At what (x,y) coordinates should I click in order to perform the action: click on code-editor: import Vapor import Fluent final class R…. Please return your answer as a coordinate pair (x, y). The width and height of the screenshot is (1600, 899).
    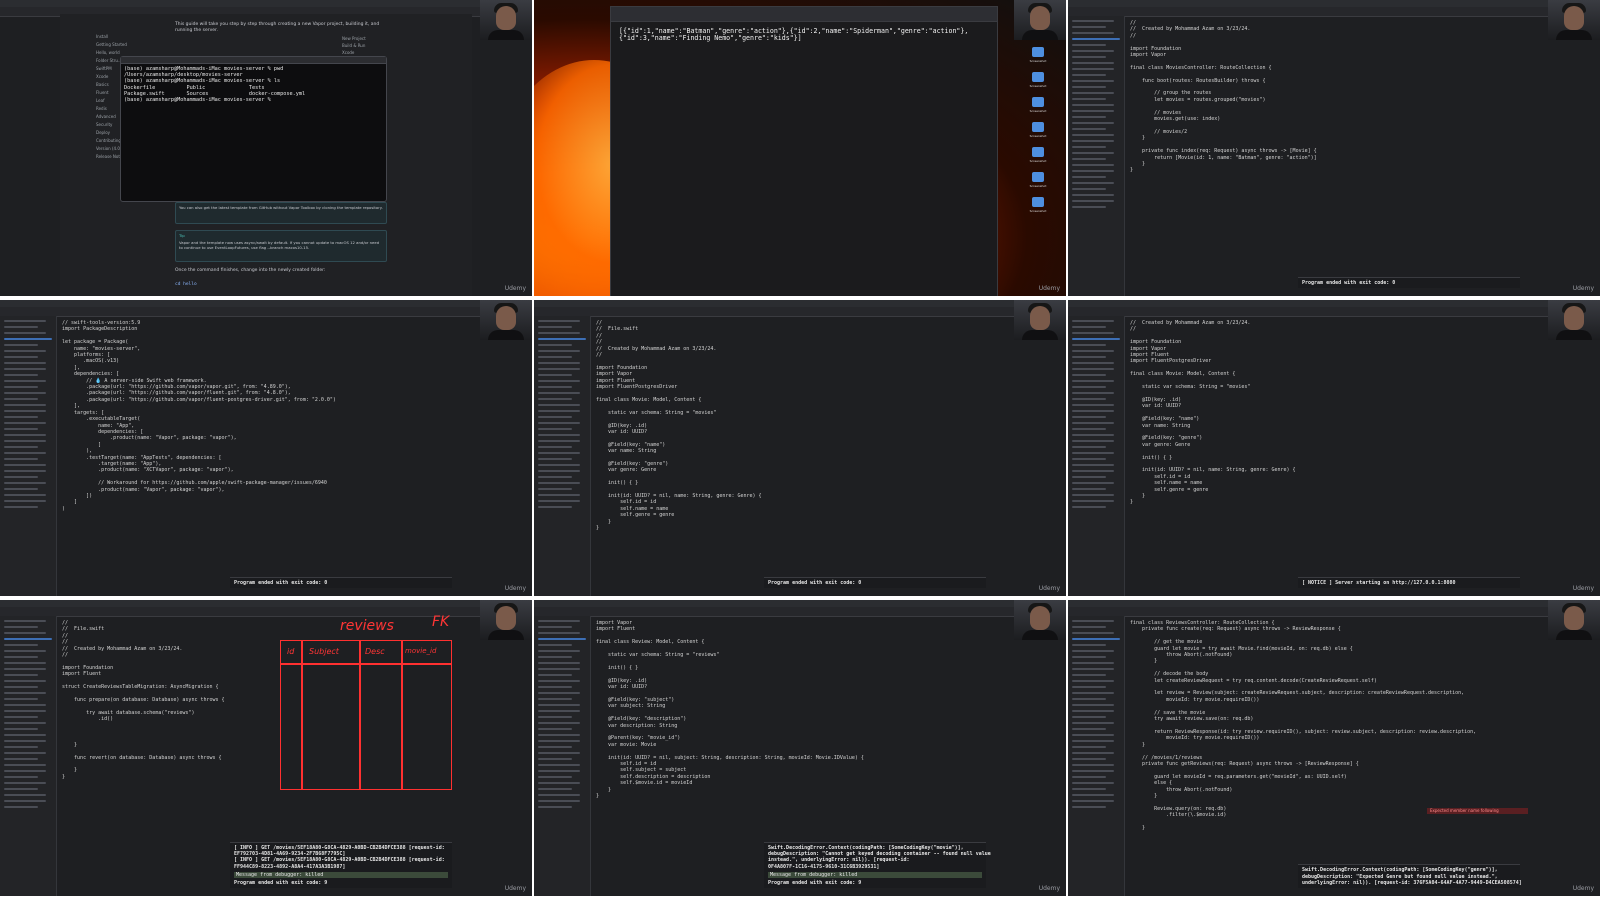
    Looking at the image, I should click on (801, 738).